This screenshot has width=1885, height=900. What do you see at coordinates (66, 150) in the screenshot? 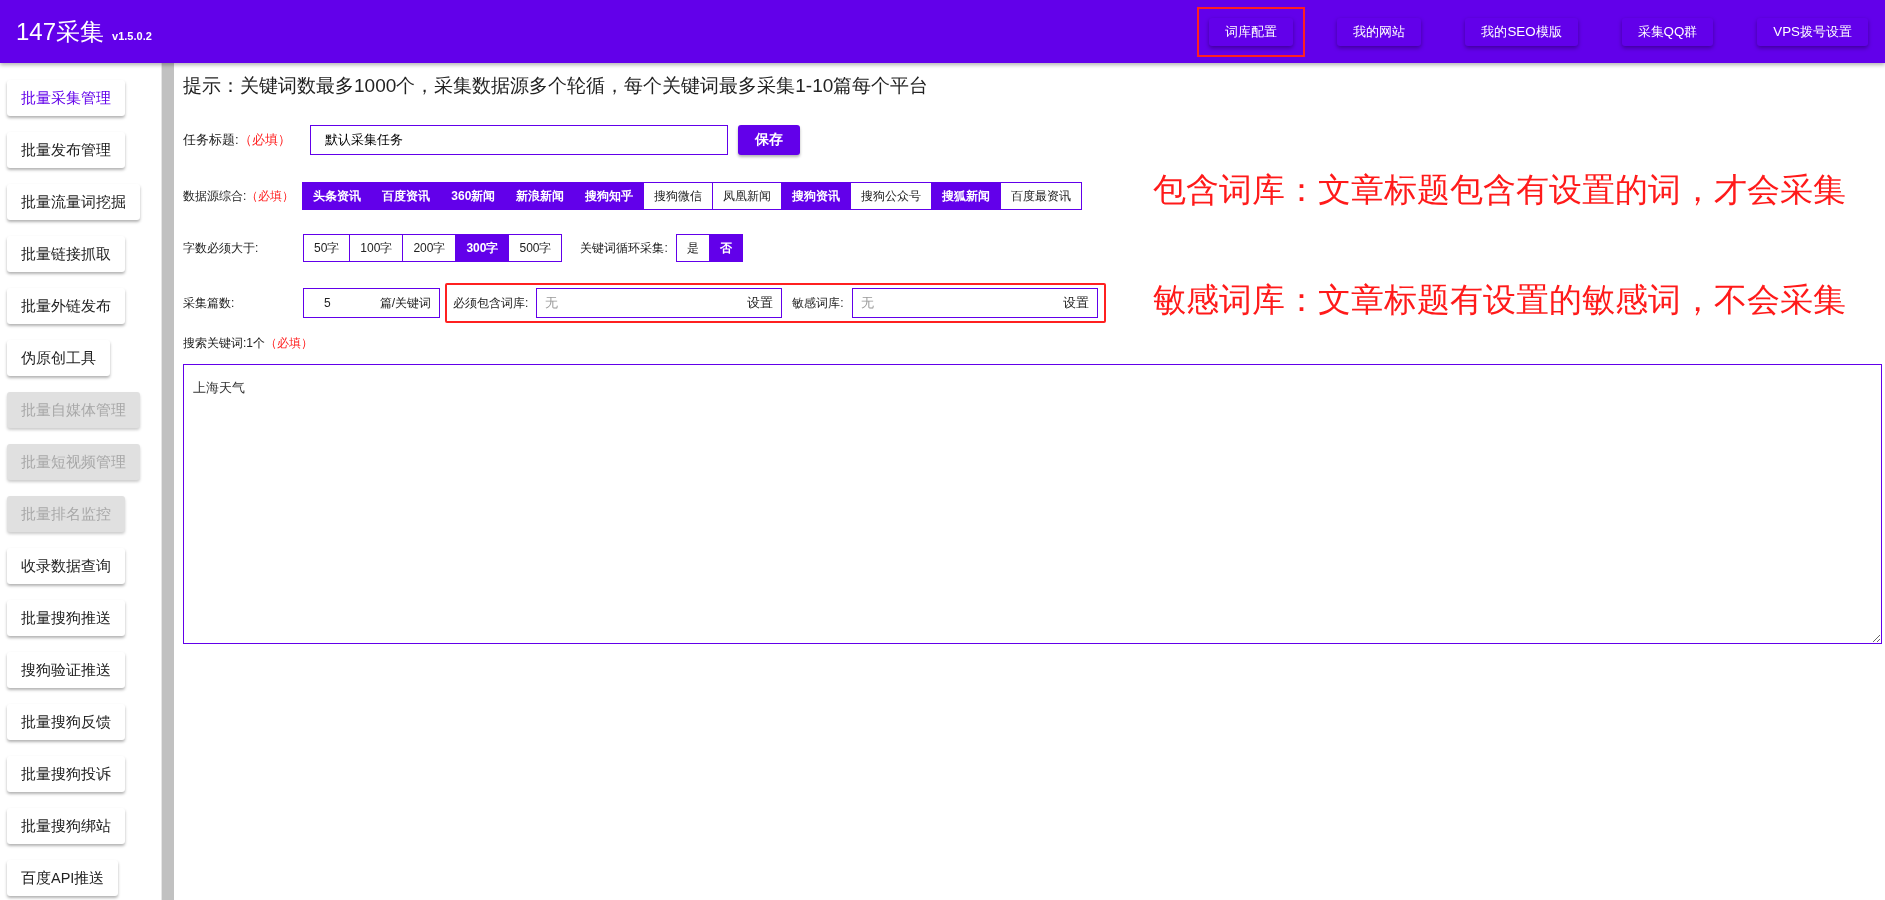
I see `sidebar-item: 批量发布管理` at bounding box center [66, 150].